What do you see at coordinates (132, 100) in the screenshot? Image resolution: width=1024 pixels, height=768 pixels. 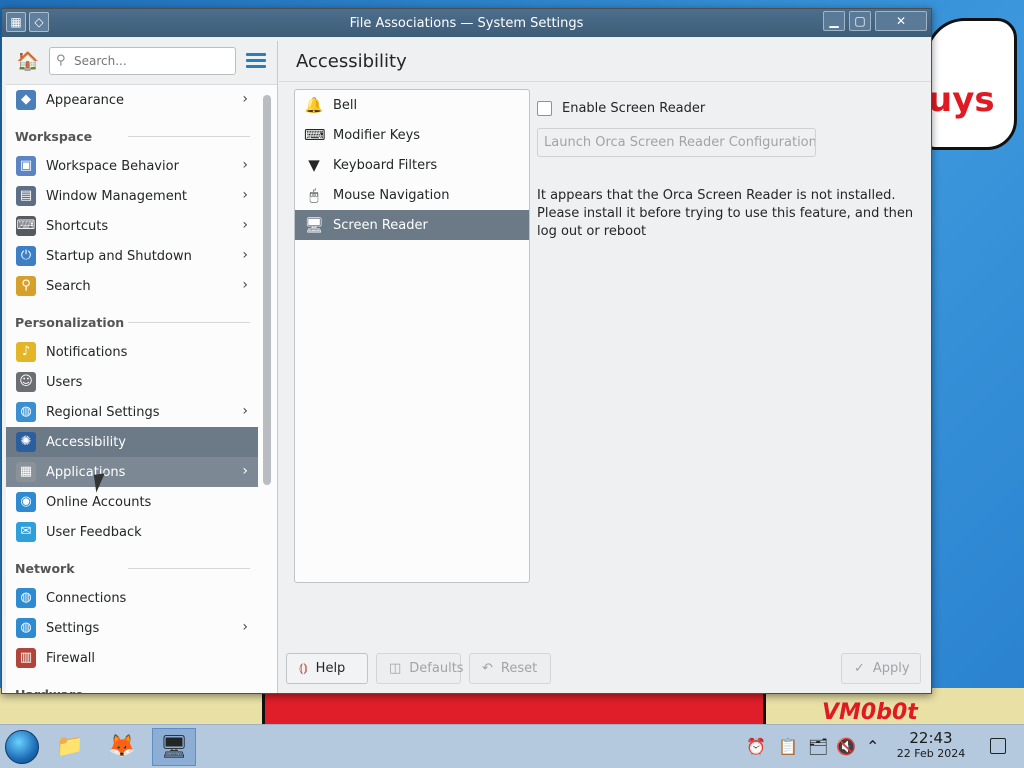 I see `sidebar-item-appearance: ◆ Appearance ›` at bounding box center [132, 100].